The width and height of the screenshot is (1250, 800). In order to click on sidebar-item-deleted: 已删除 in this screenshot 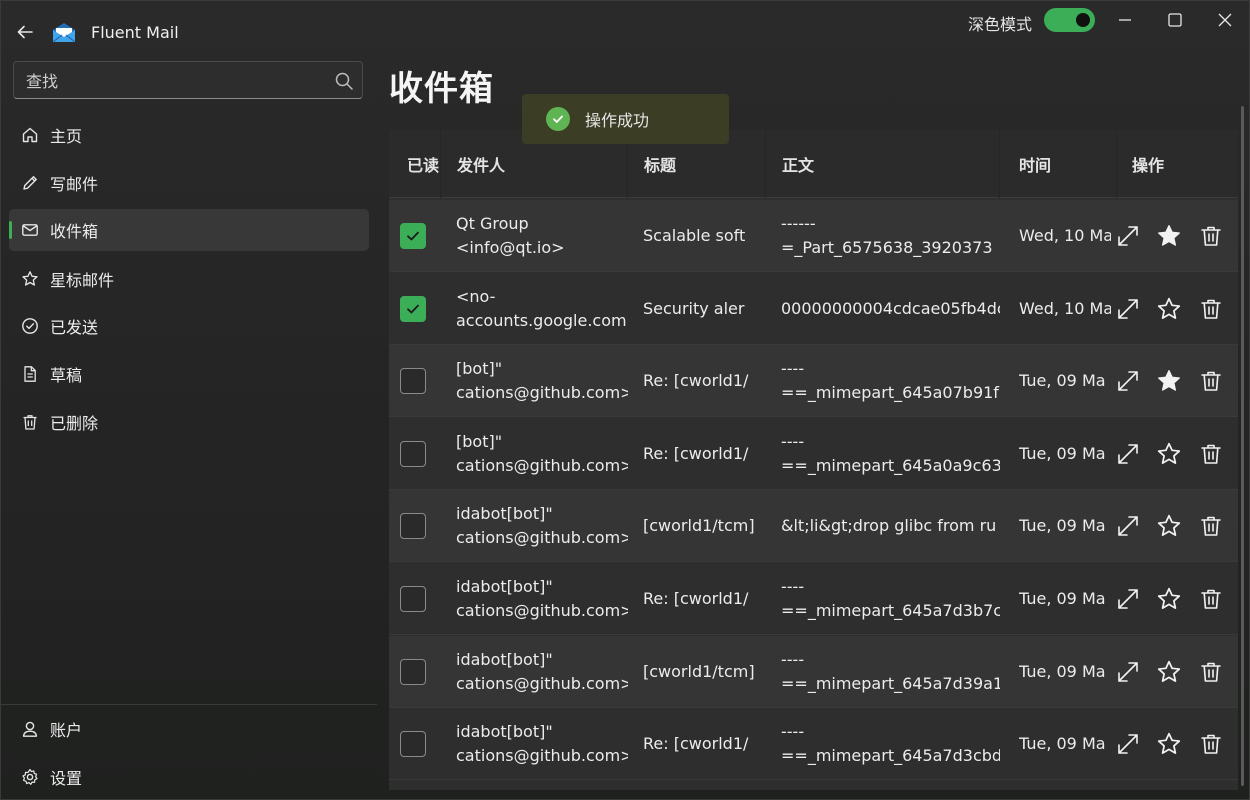, I will do `click(189, 422)`.